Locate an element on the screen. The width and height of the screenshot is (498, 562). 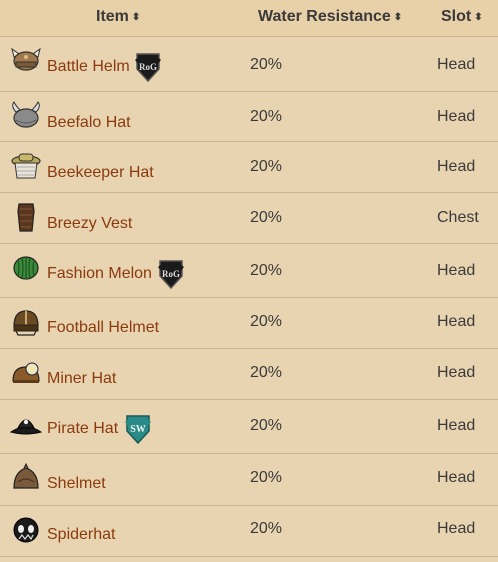
item-link-breezy-vest: Breezy Vest is located at coordinates (89, 224).